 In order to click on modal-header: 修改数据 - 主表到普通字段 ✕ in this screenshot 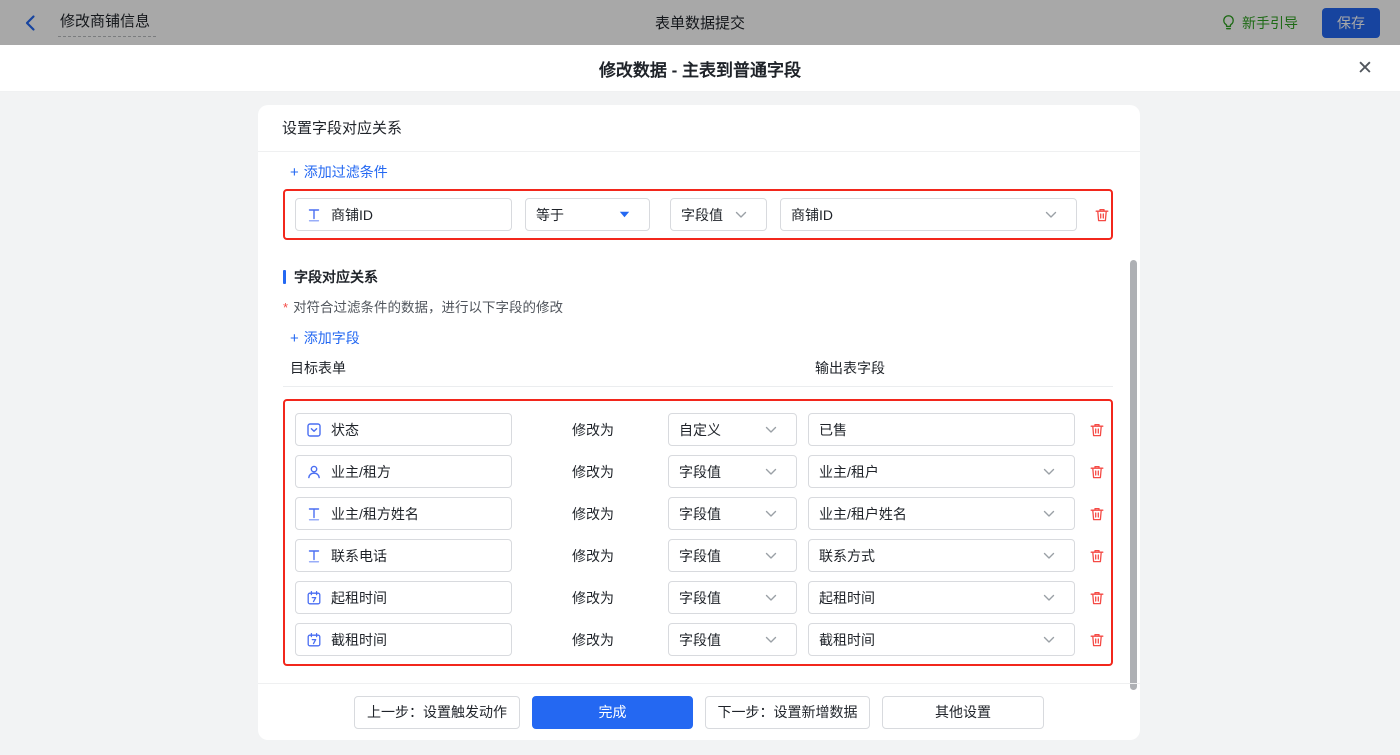, I will do `click(700, 68)`.